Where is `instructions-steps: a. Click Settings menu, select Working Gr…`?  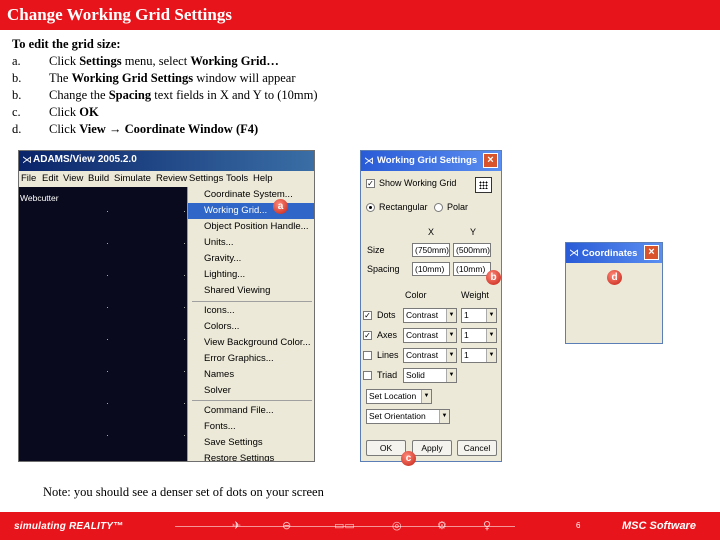 instructions-steps: a. Click Settings menu, select Working Gr… is located at coordinates (212, 95).